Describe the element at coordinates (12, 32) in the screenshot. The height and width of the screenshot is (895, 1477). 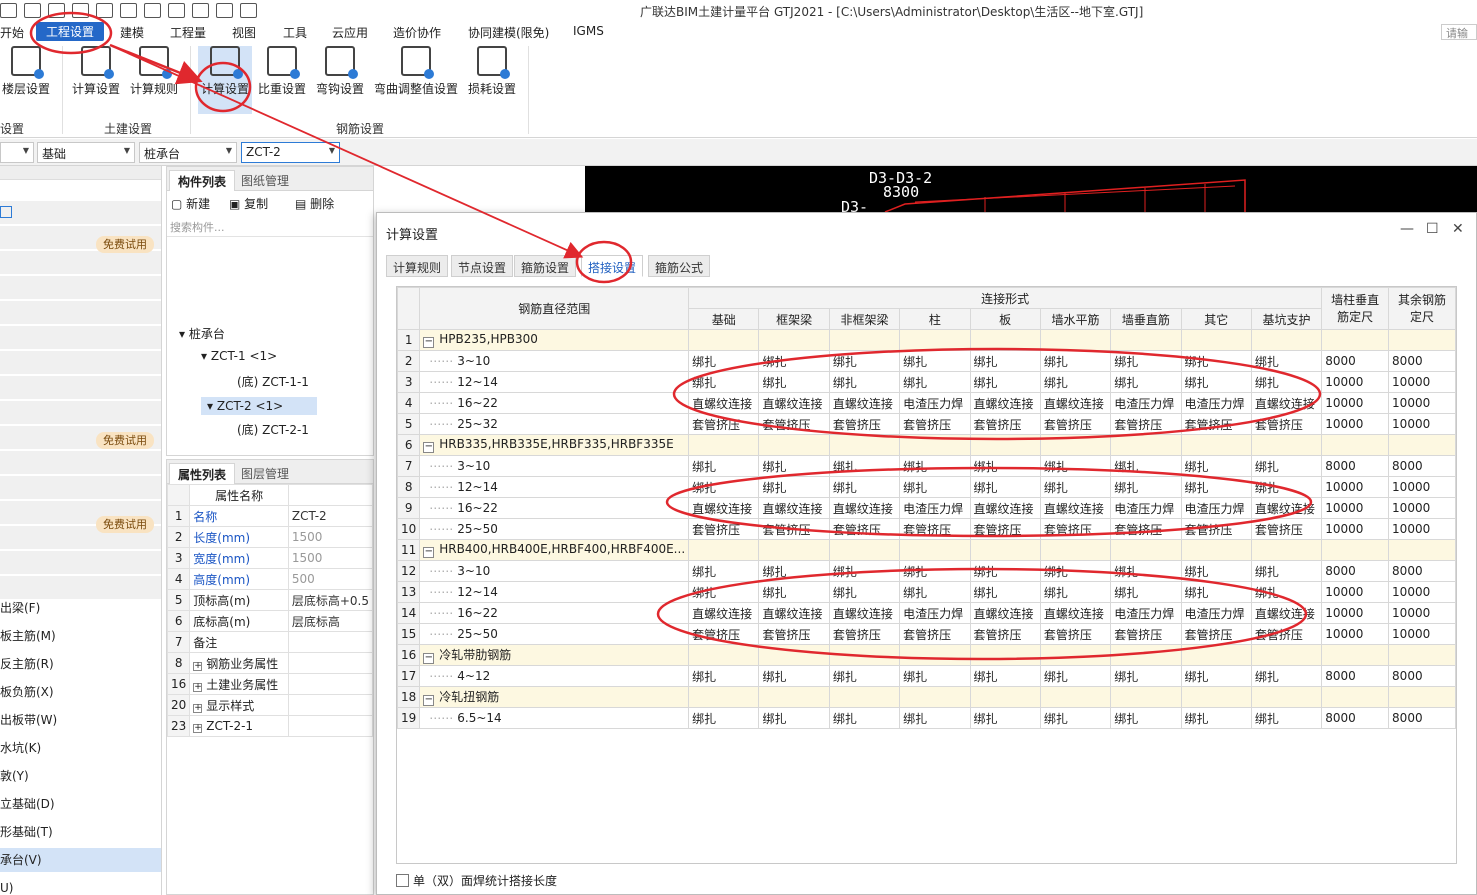
I see `menu-0: 开始` at that location.